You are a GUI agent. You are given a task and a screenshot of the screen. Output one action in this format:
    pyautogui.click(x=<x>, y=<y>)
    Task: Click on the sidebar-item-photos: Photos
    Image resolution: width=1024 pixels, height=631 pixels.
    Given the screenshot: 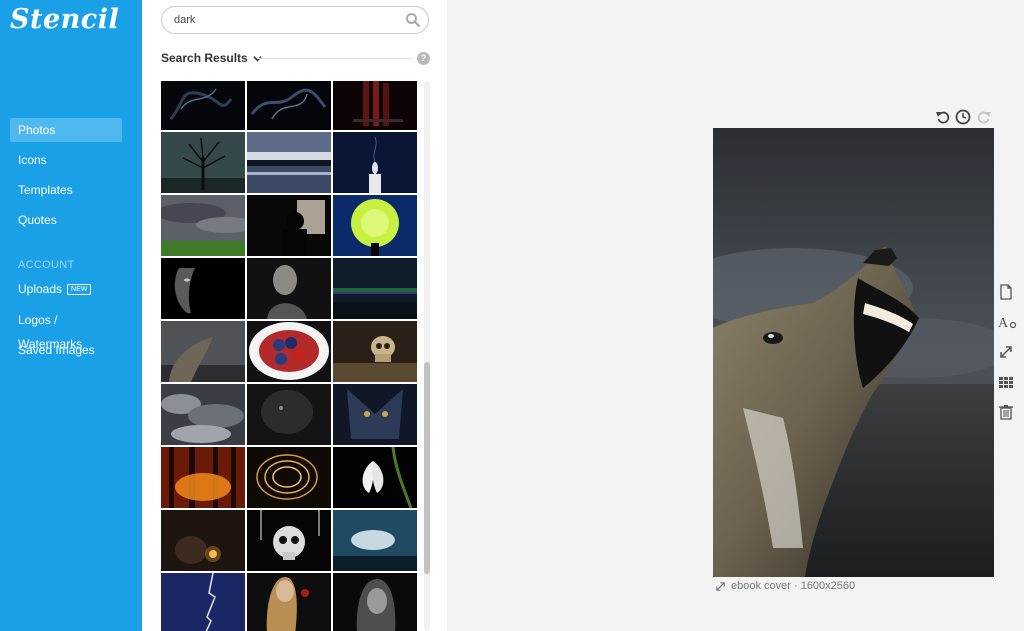 What is the action you would take?
    pyautogui.click(x=66, y=130)
    